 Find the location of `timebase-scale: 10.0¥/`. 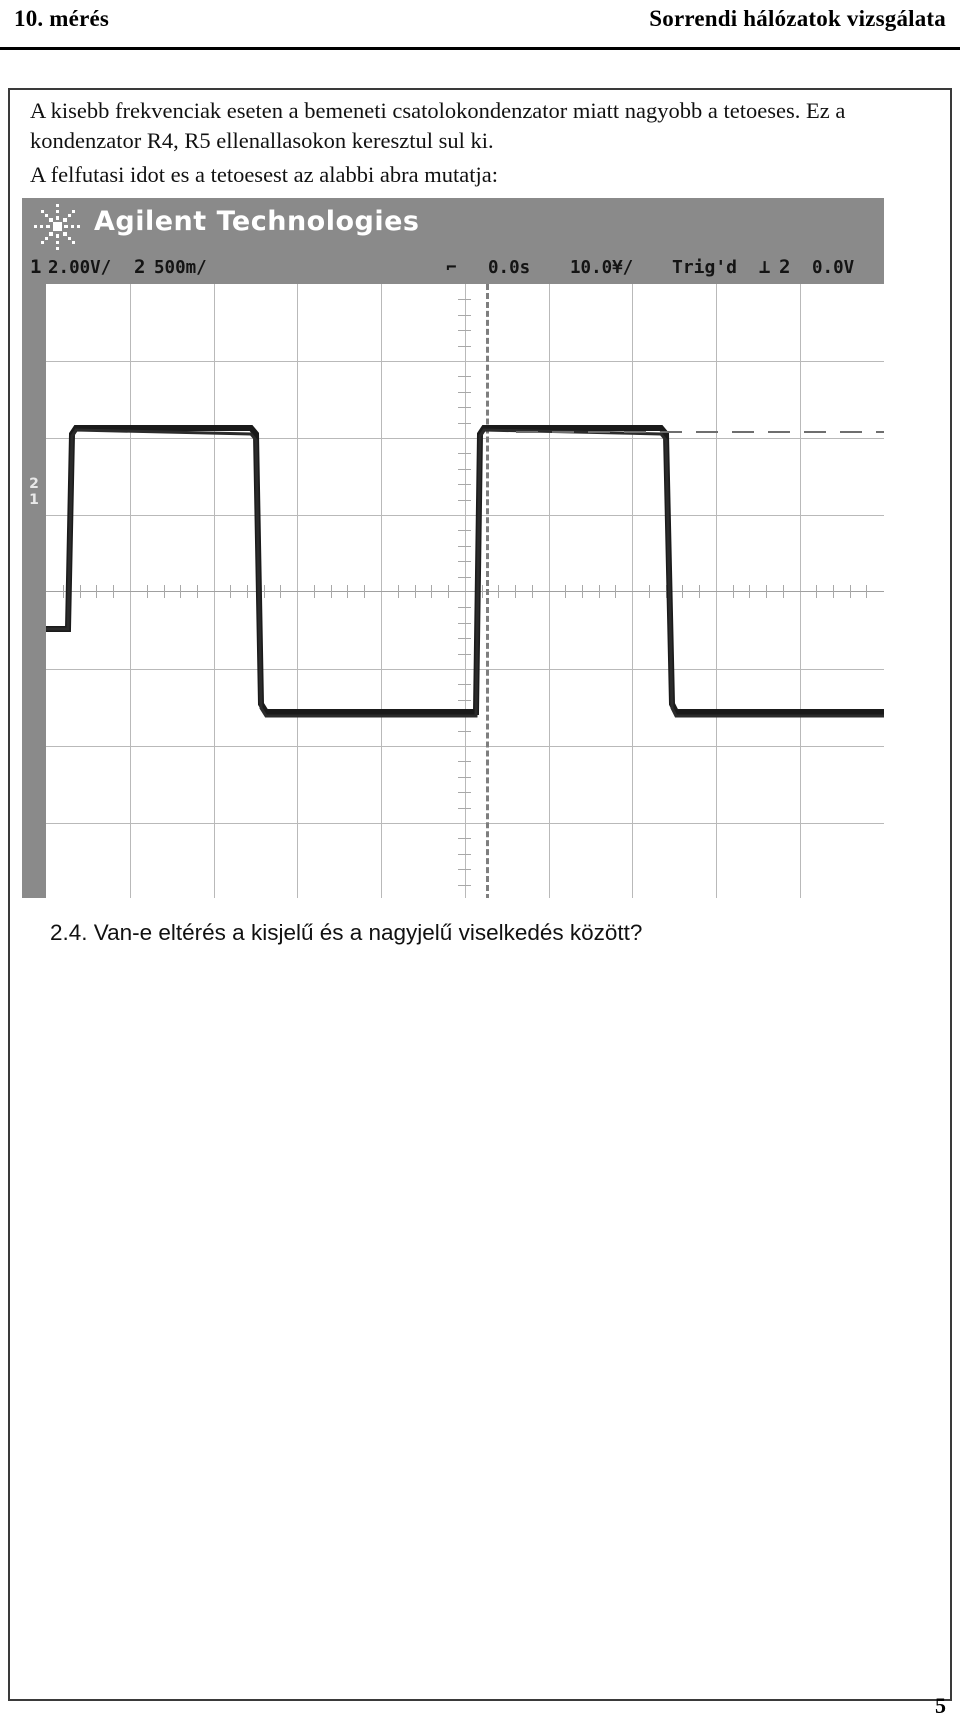

timebase-scale: 10.0¥/ is located at coordinates (602, 268).